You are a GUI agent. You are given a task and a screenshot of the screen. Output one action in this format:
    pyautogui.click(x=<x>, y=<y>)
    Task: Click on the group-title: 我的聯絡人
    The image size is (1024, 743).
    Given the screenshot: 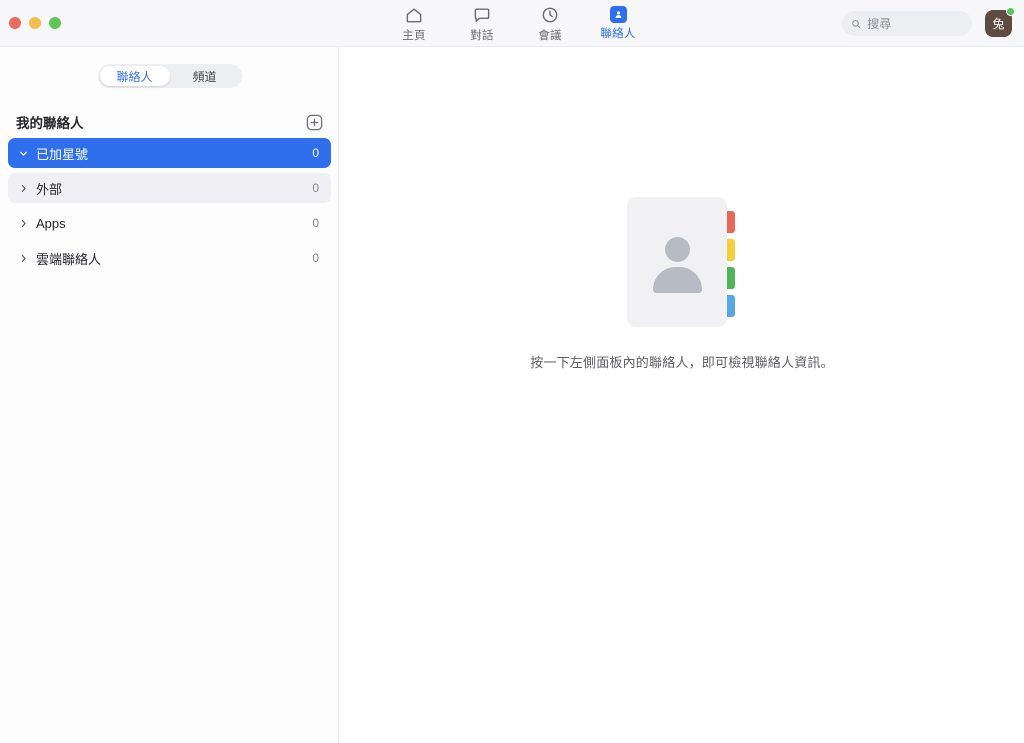 What is the action you would take?
    pyautogui.click(x=50, y=123)
    